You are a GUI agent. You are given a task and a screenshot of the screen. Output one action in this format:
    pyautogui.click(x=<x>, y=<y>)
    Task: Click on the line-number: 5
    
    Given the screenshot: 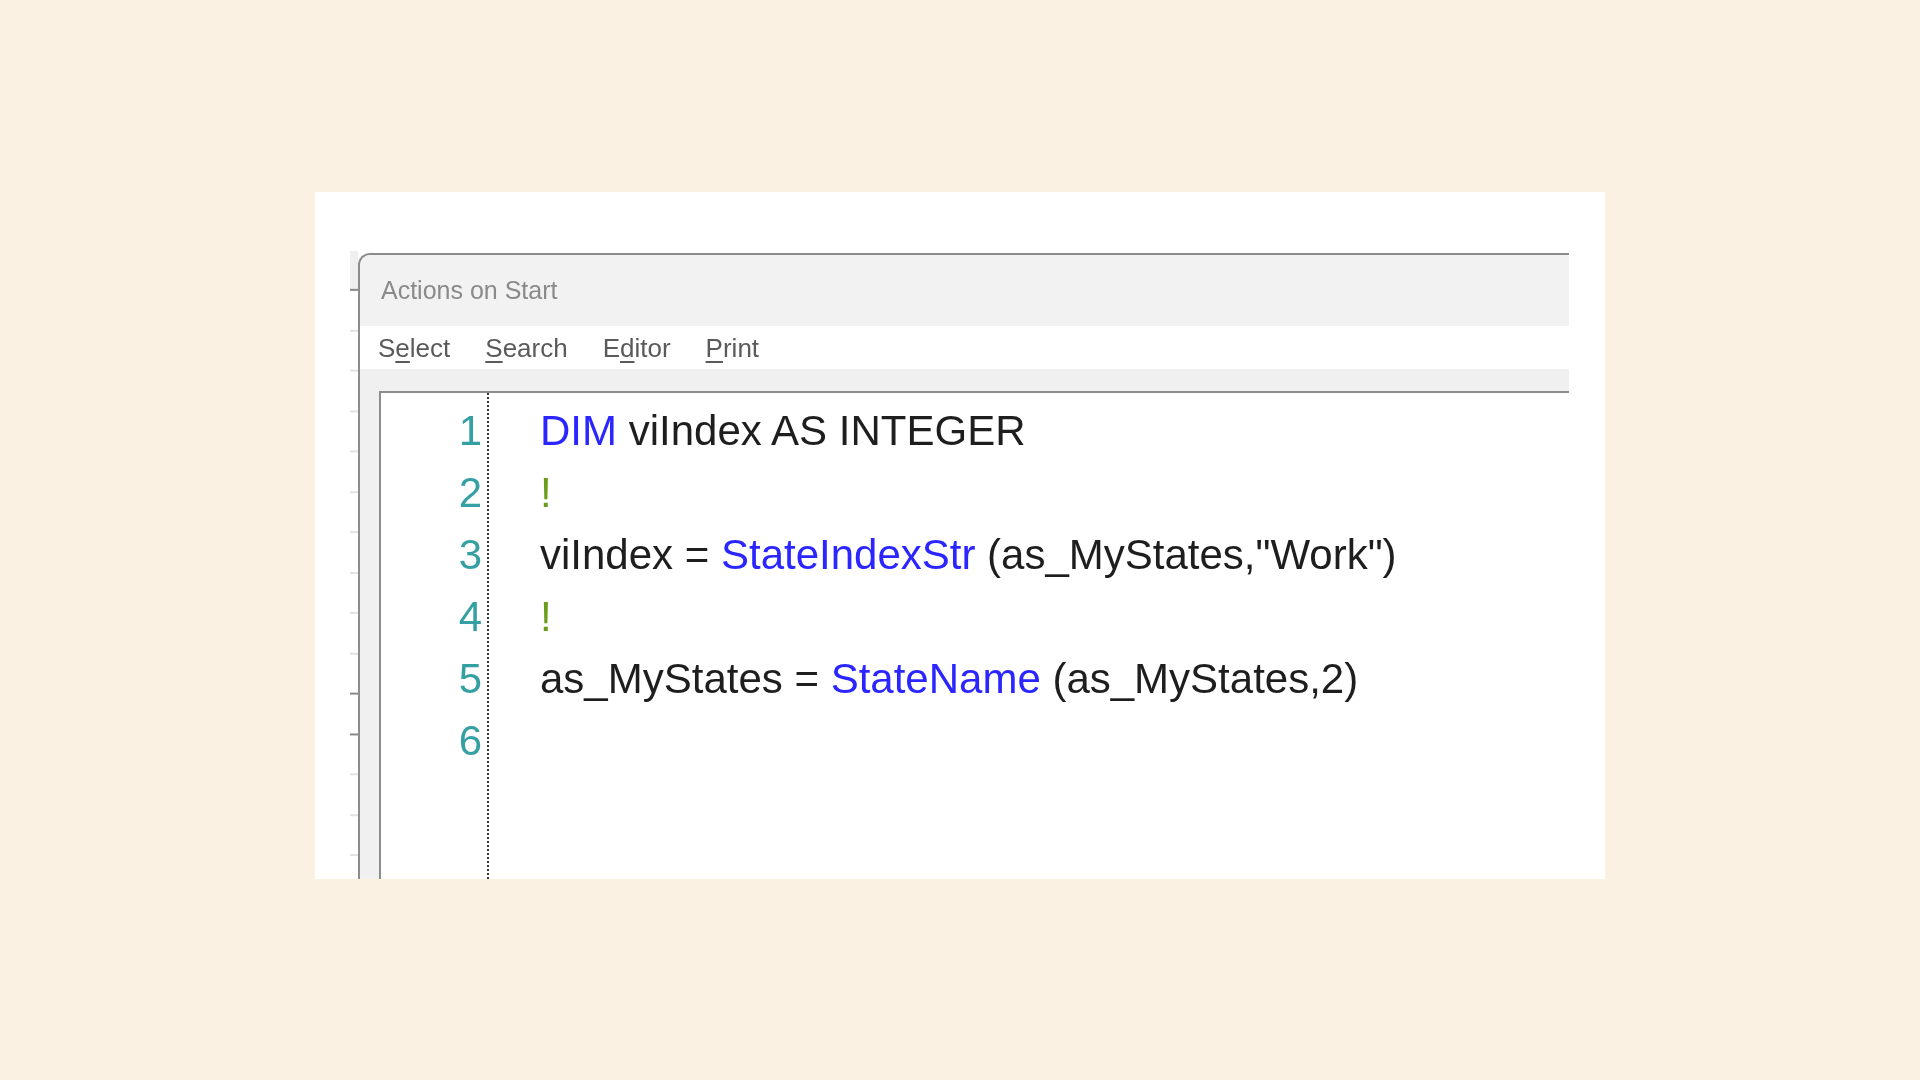 What is the action you would take?
    pyautogui.click(x=470, y=679)
    